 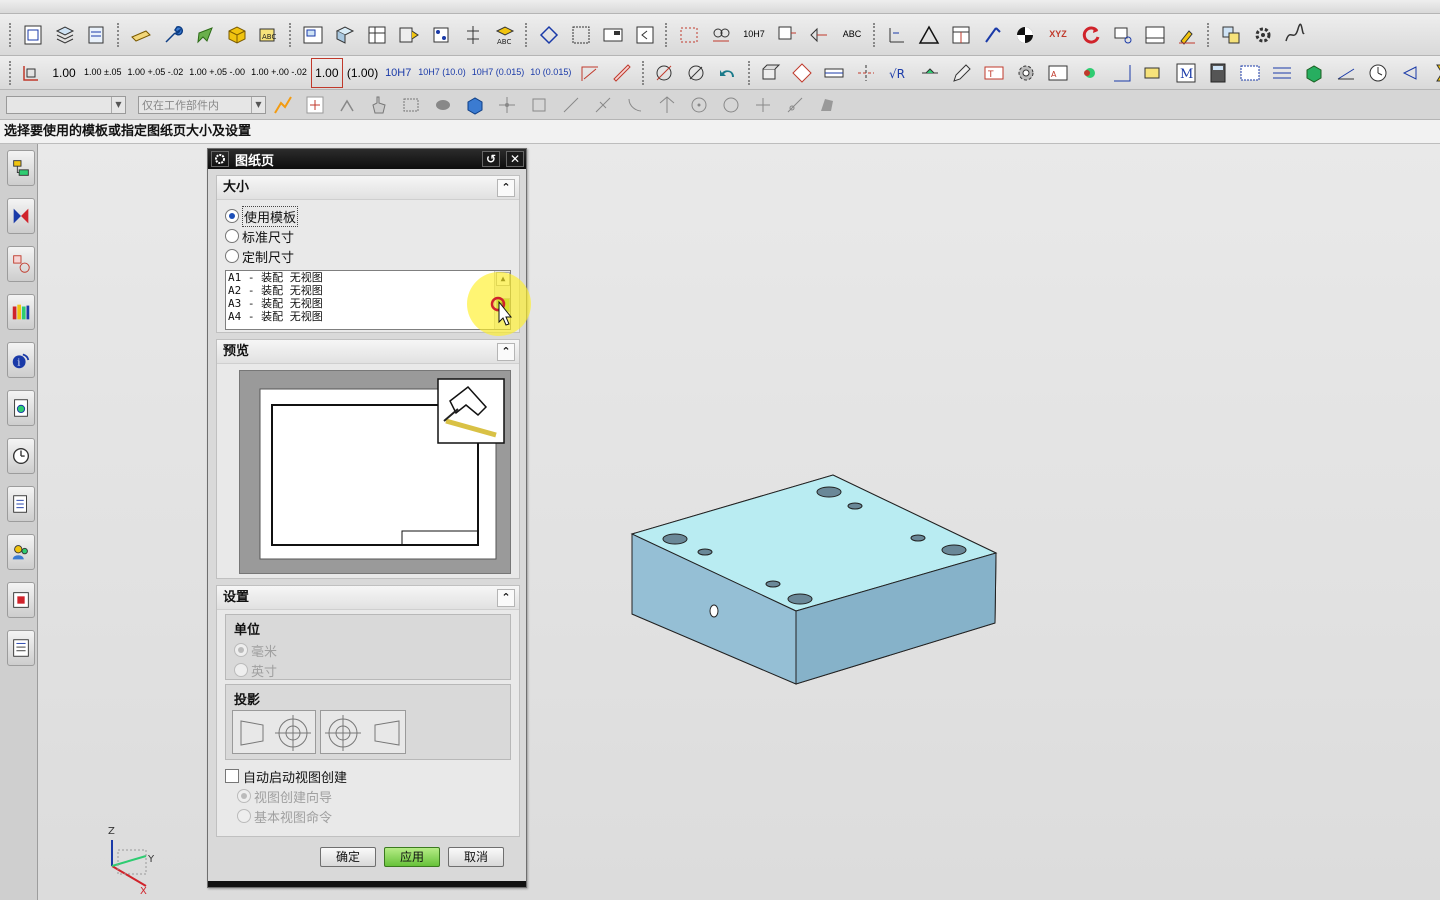 What do you see at coordinates (64, 73) in the screenshot?
I see `precision-value-1: 1.00` at bounding box center [64, 73].